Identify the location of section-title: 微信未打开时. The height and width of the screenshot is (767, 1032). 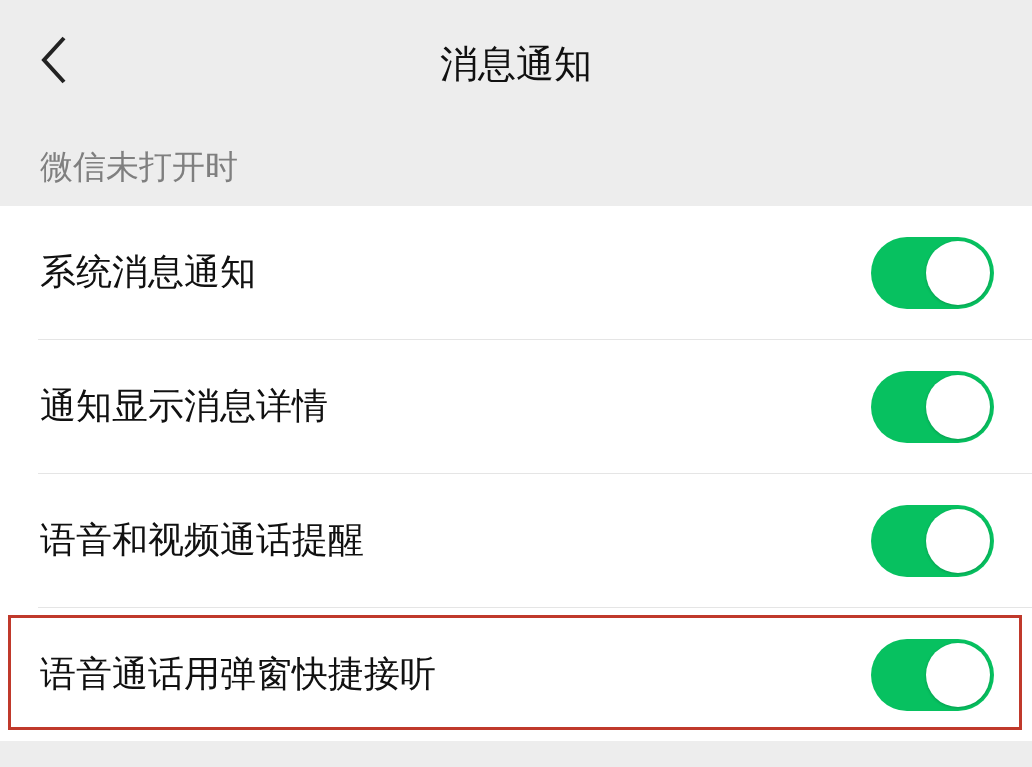
(139, 166).